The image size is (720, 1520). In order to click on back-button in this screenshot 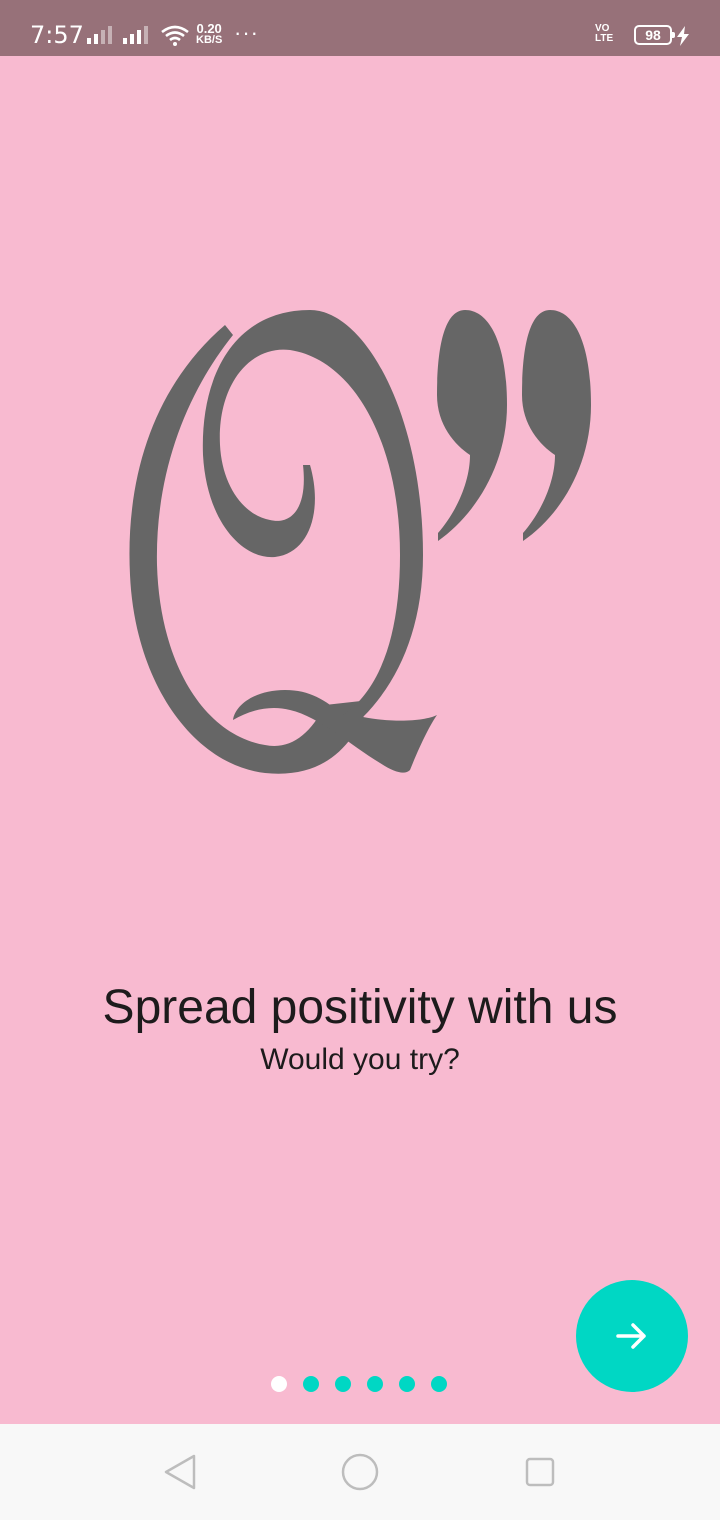, I will do `click(180, 1472)`.